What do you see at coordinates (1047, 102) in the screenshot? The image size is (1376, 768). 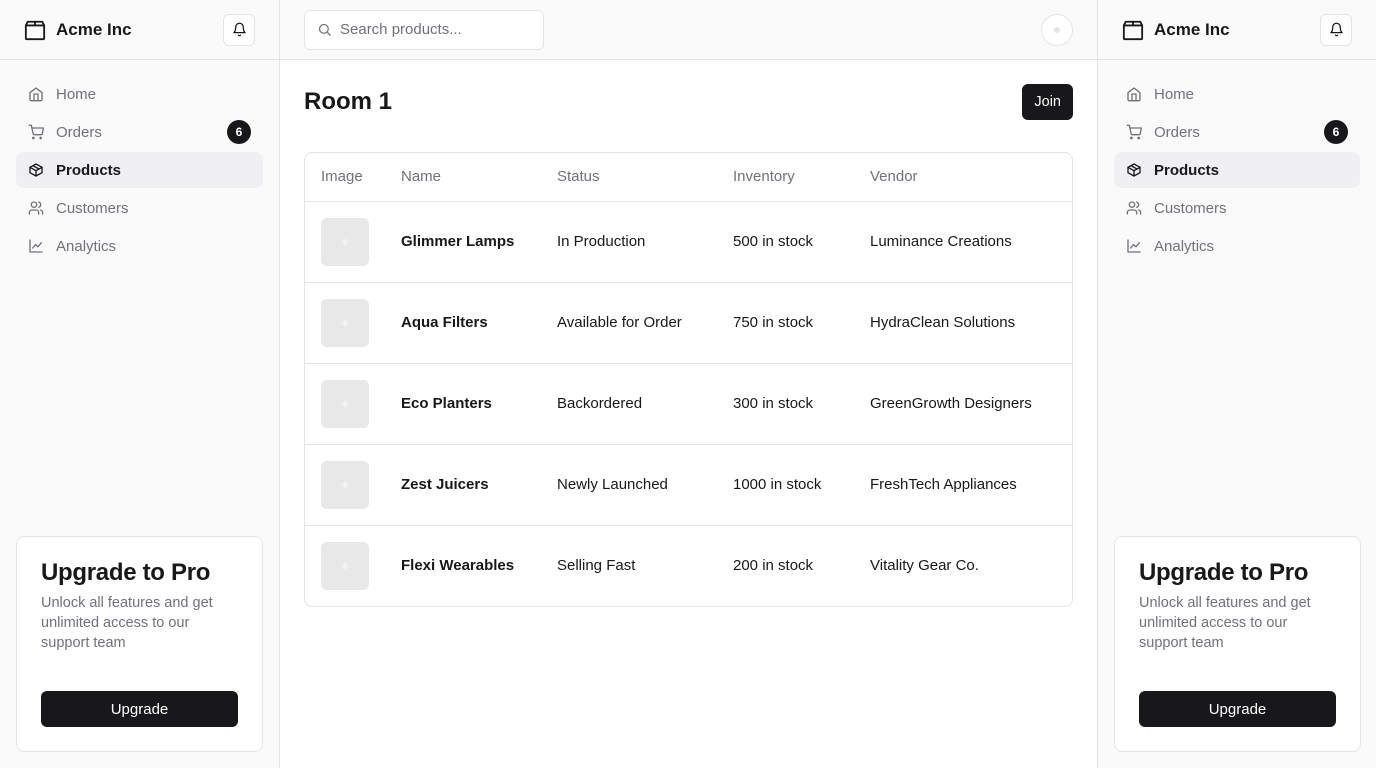 I see `join-button: Join` at bounding box center [1047, 102].